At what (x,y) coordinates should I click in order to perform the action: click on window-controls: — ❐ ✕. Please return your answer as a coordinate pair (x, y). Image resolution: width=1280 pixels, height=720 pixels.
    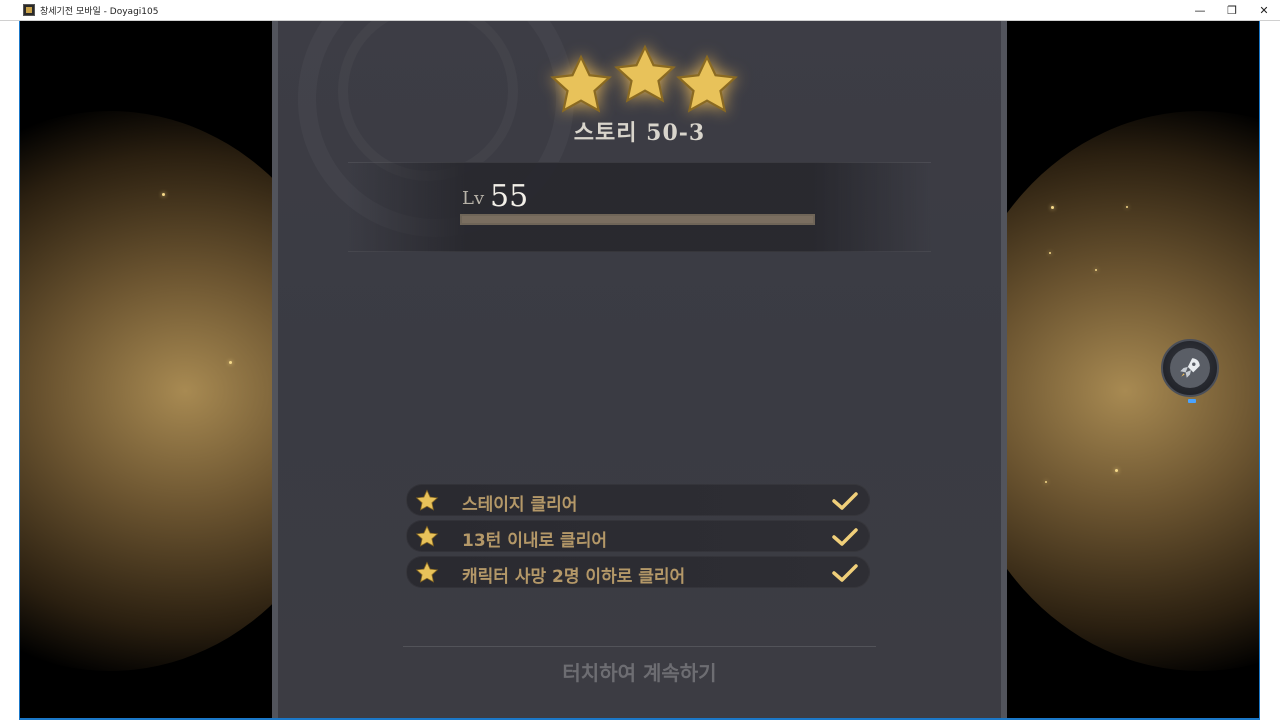
    Looking at the image, I should click on (1232, 10).